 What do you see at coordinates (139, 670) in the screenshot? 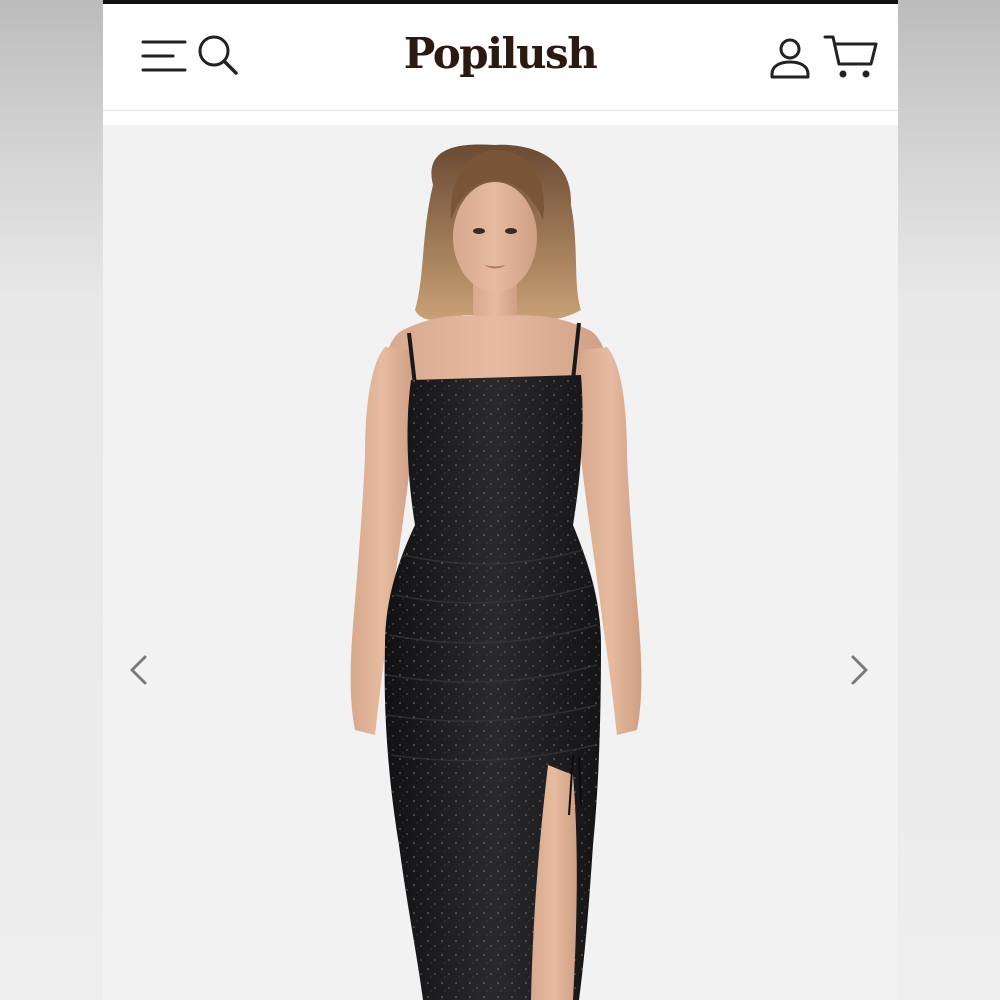
I see `chevron-left-icon` at bounding box center [139, 670].